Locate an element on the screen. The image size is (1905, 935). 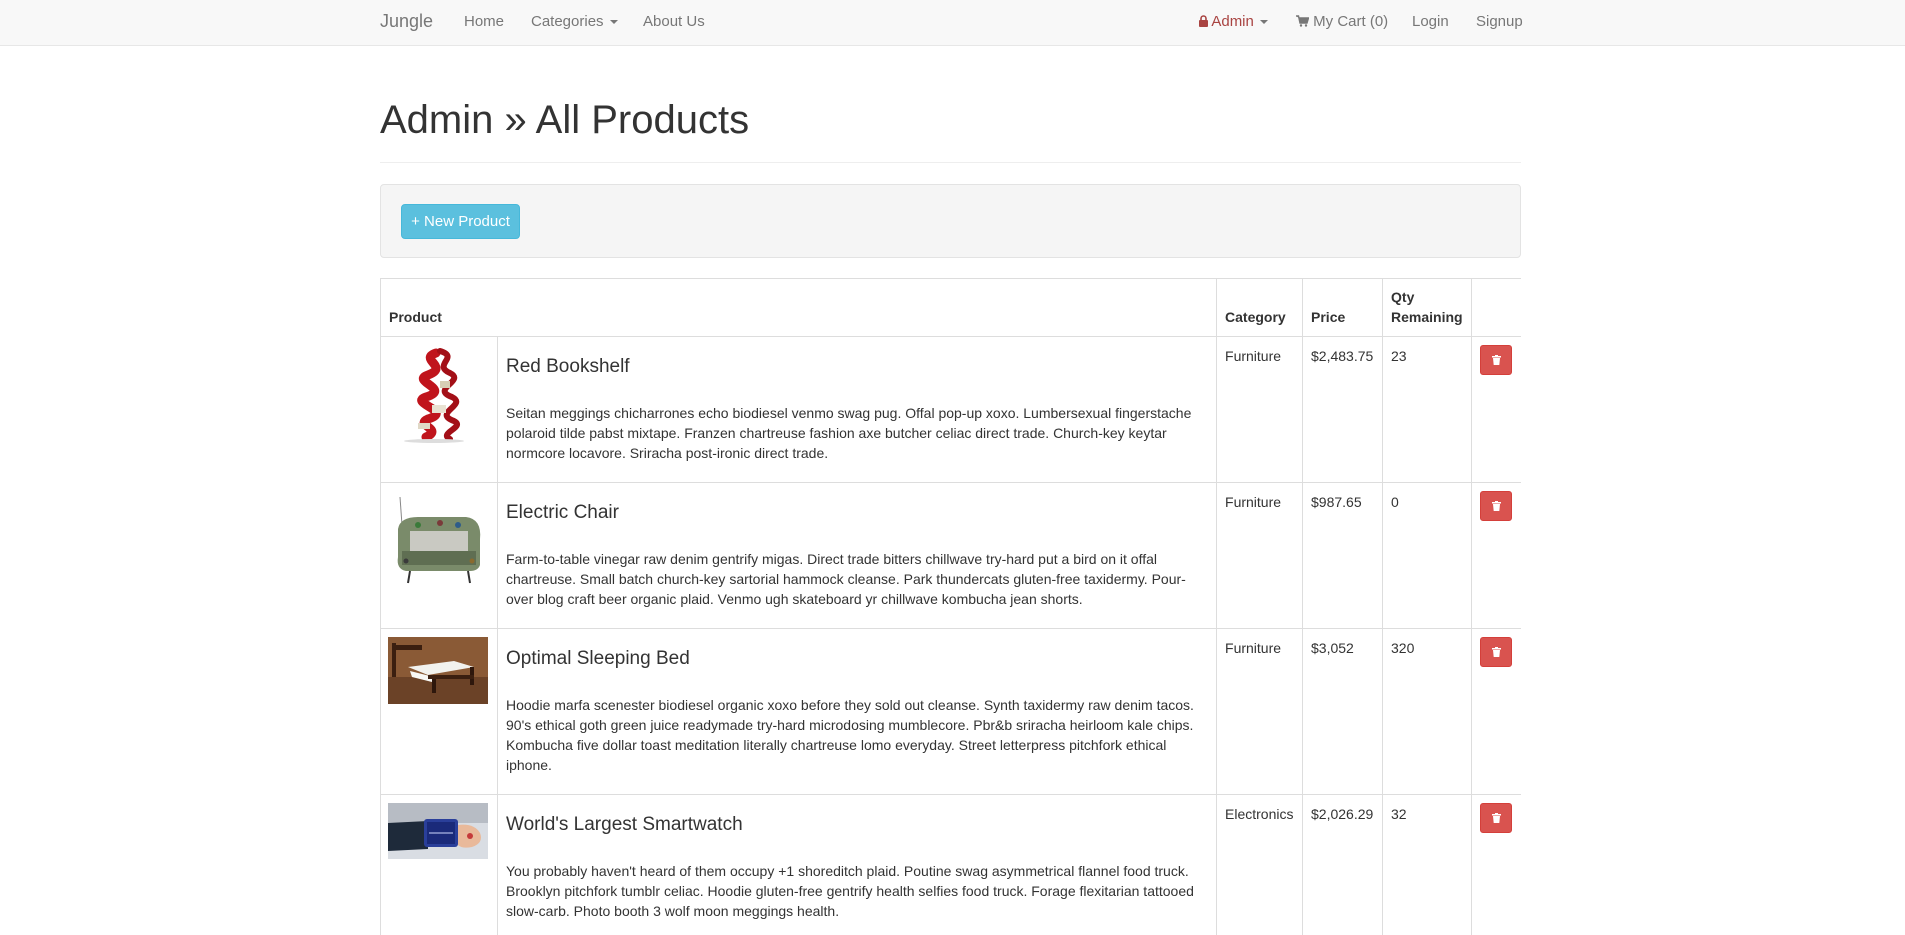
nav-login-link: Login is located at coordinates (1430, 21).